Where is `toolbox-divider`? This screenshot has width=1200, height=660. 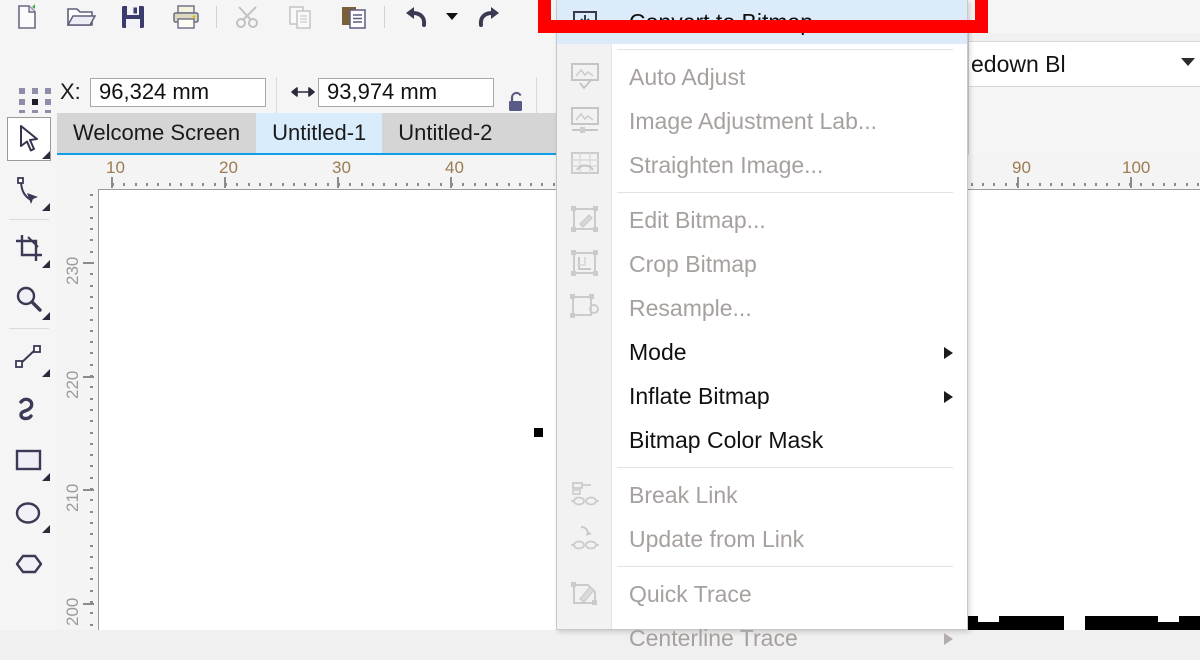 toolbox-divider is located at coordinates (28, 219).